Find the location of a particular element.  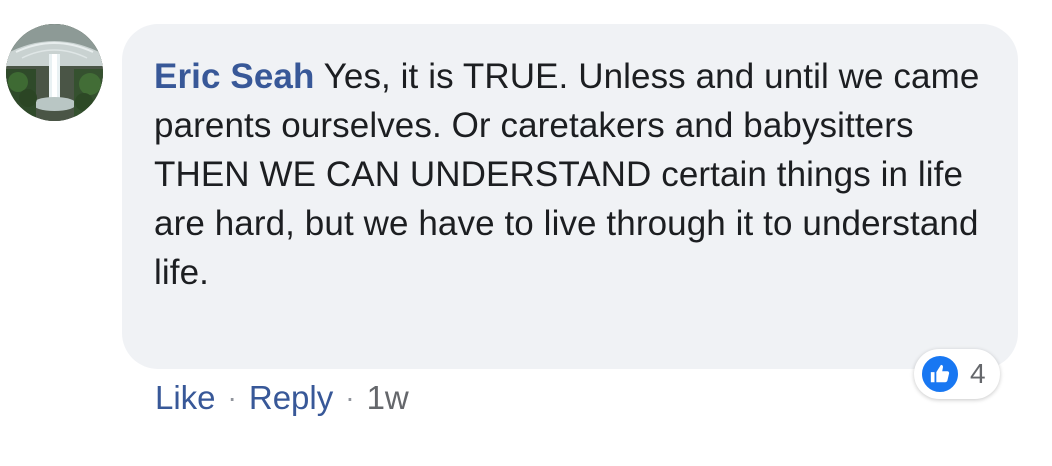

comment-author-link: Eric Seah is located at coordinates (234, 76).